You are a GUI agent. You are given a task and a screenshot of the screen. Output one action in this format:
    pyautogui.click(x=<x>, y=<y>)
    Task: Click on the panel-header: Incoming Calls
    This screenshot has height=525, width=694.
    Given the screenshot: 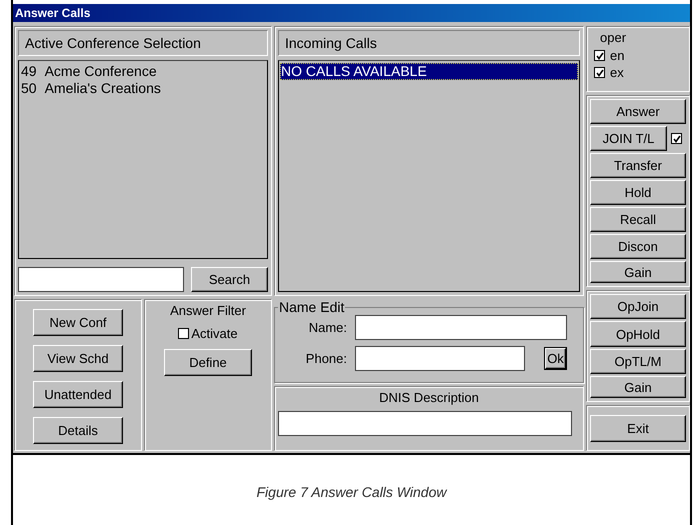 What is the action you would take?
    pyautogui.click(x=429, y=43)
    